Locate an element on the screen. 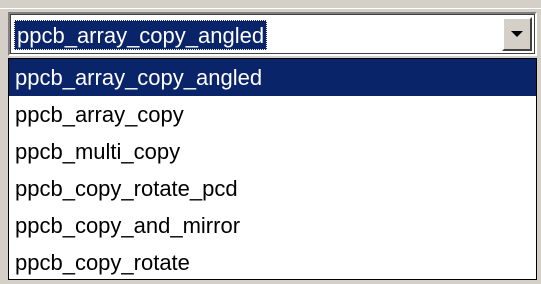  list-item: ppcb_copy_rotate_pcd is located at coordinates (272, 188).